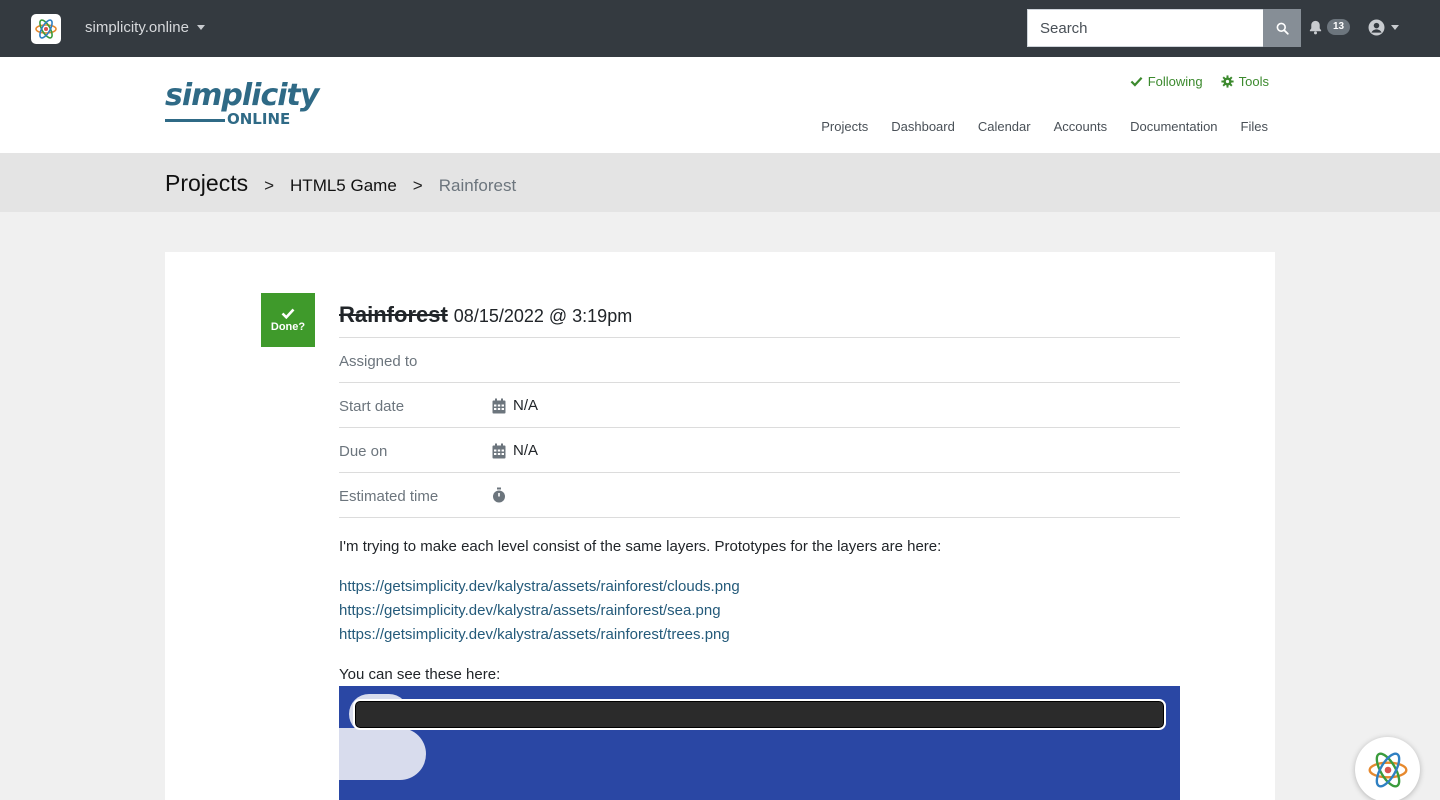  Describe the element at coordinates (389, 496) in the screenshot. I see `estimated-time-label: Estimated time` at that location.